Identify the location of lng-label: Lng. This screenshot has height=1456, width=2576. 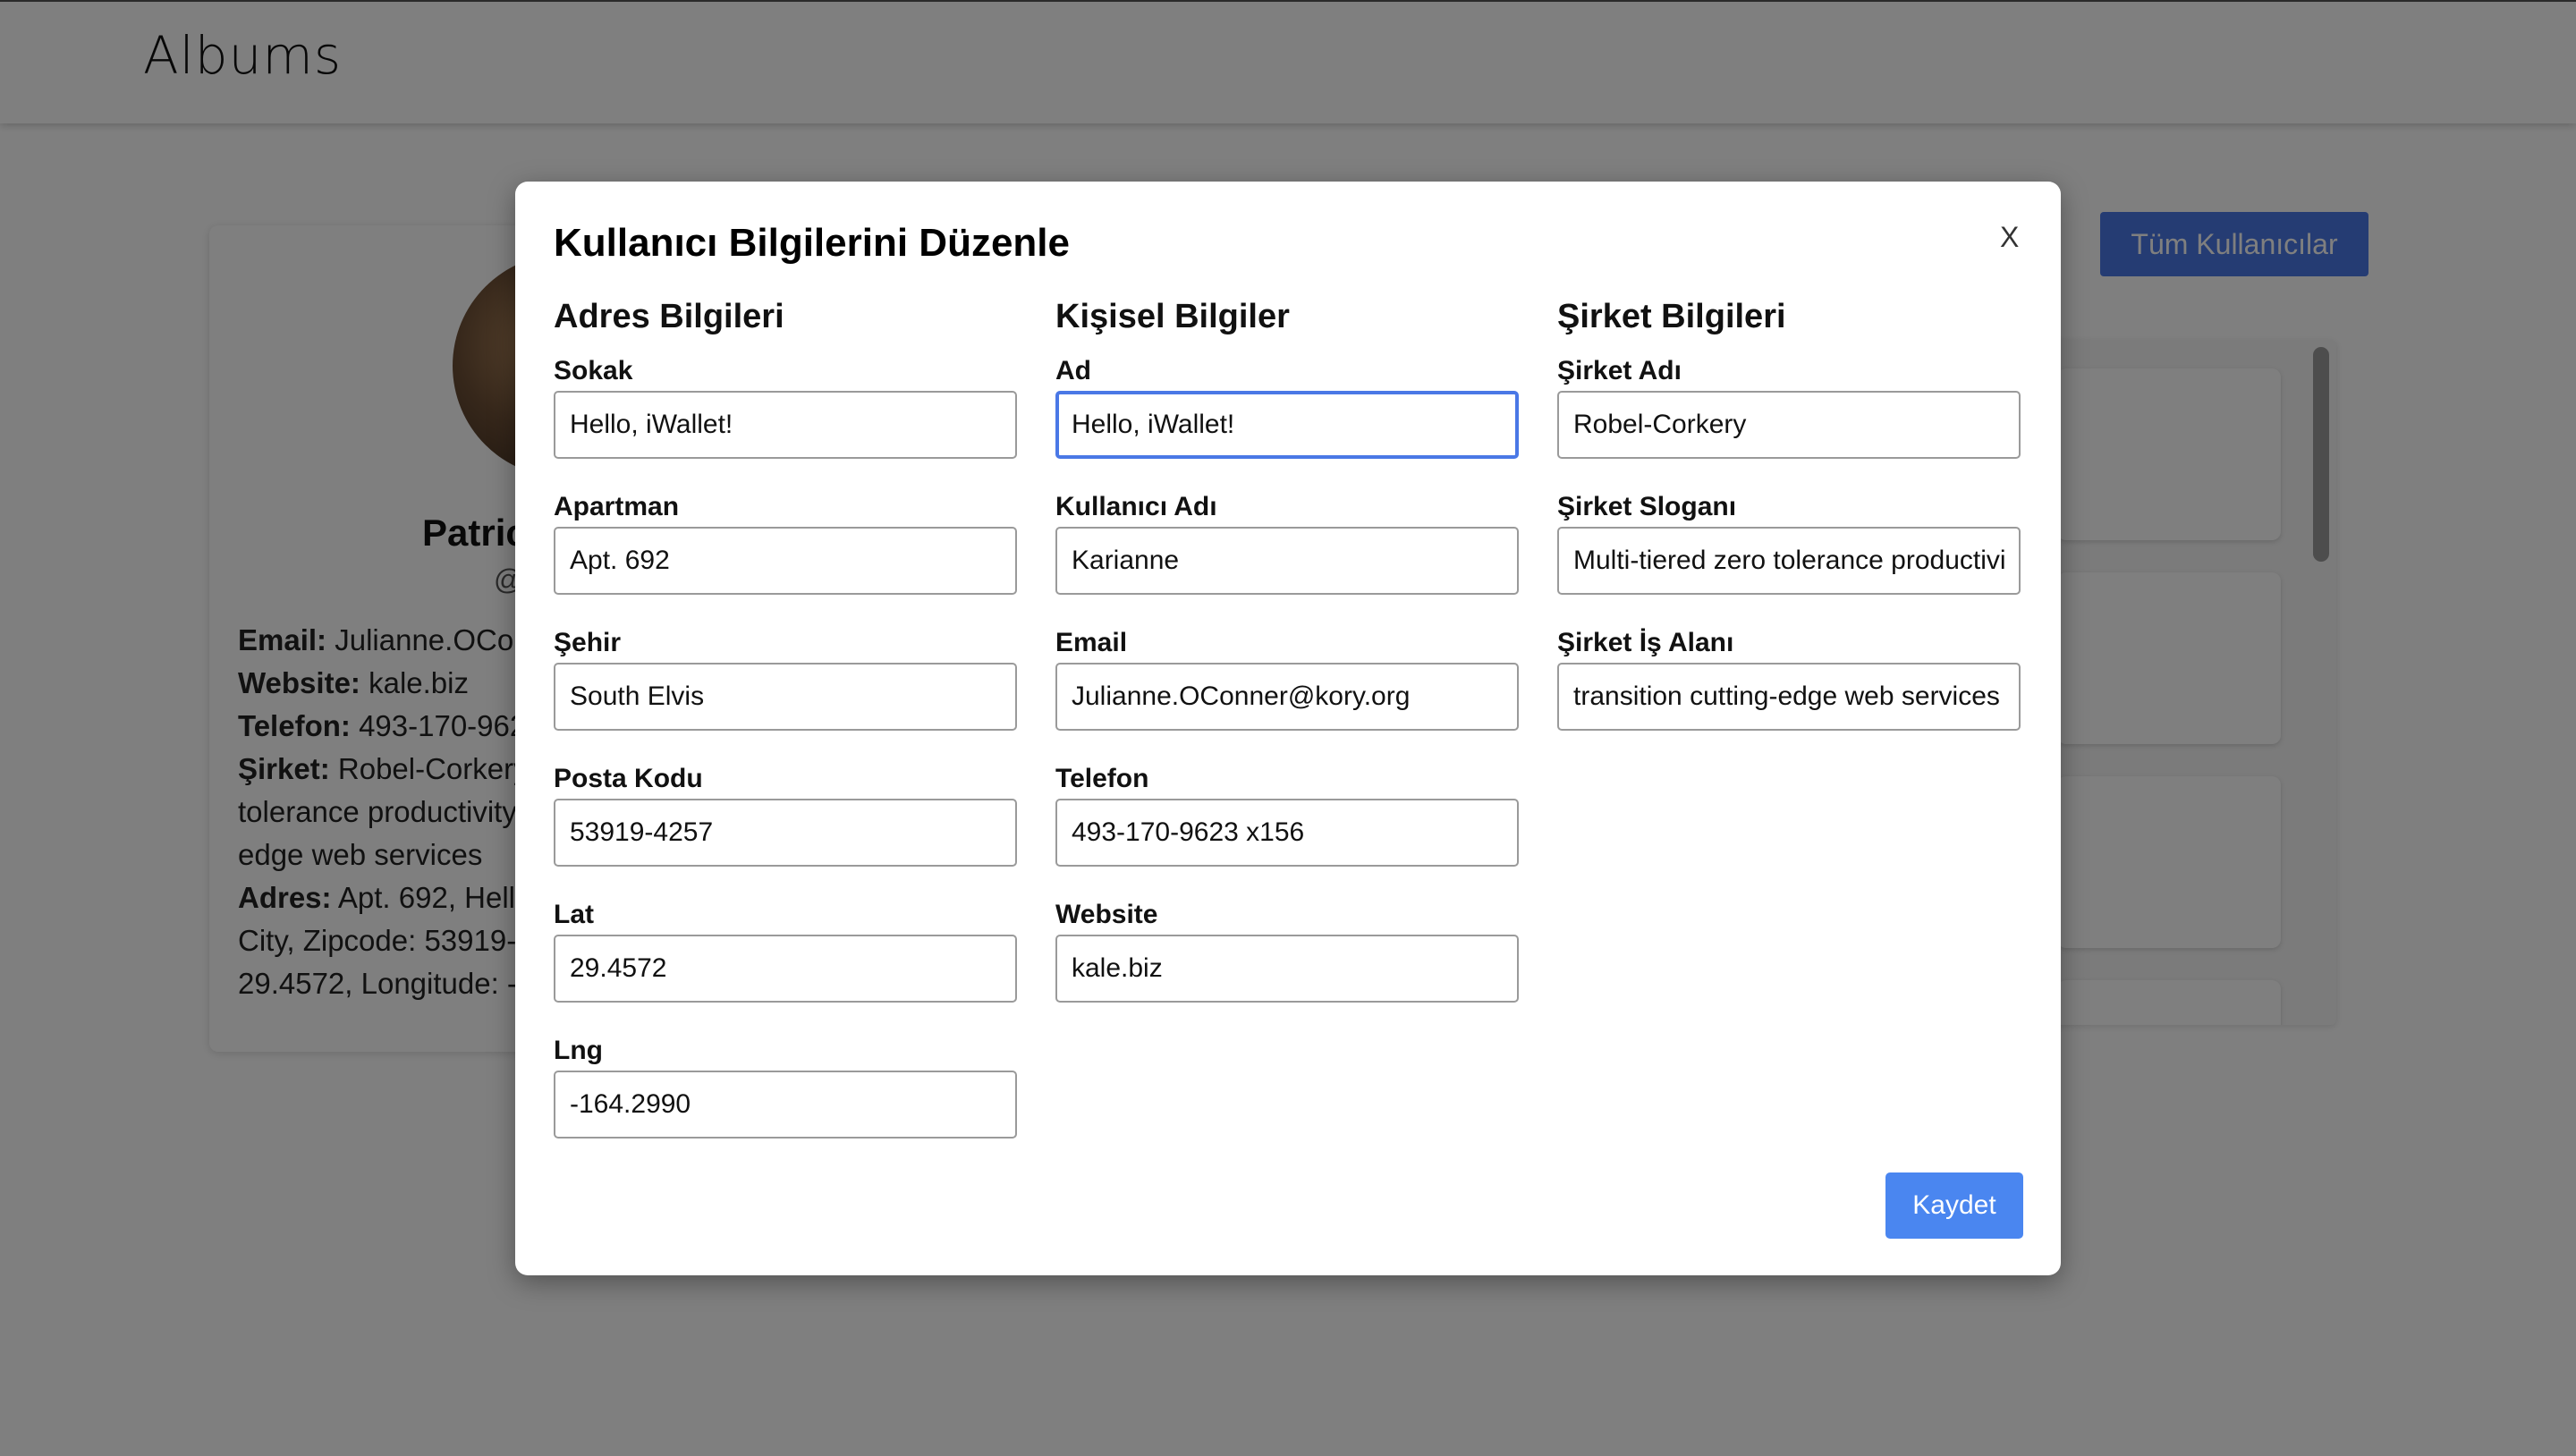
(578, 1050).